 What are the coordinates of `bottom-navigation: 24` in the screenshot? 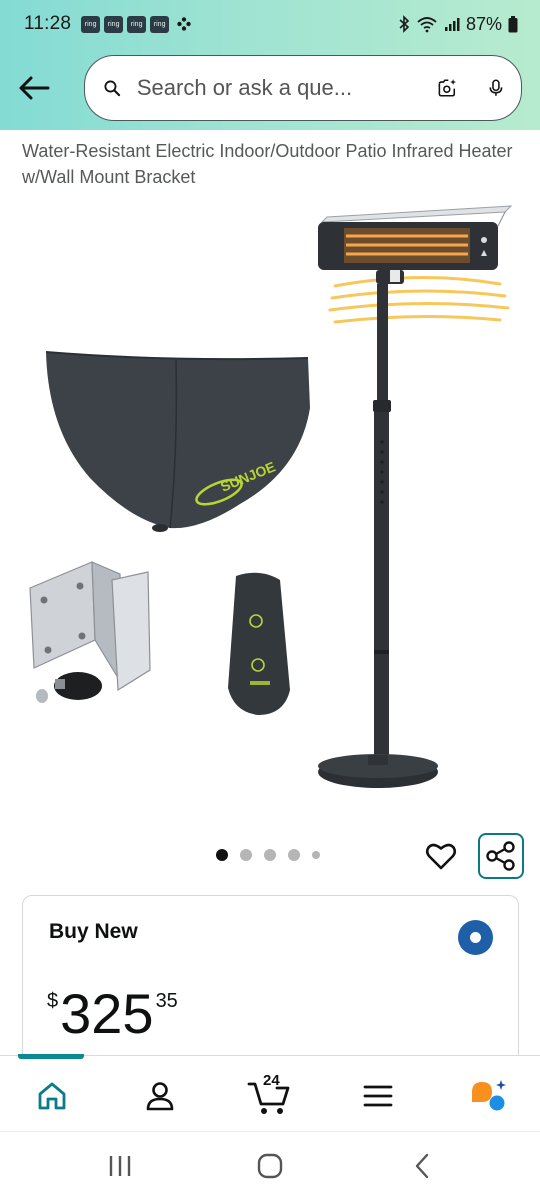 It's located at (270, 1092).